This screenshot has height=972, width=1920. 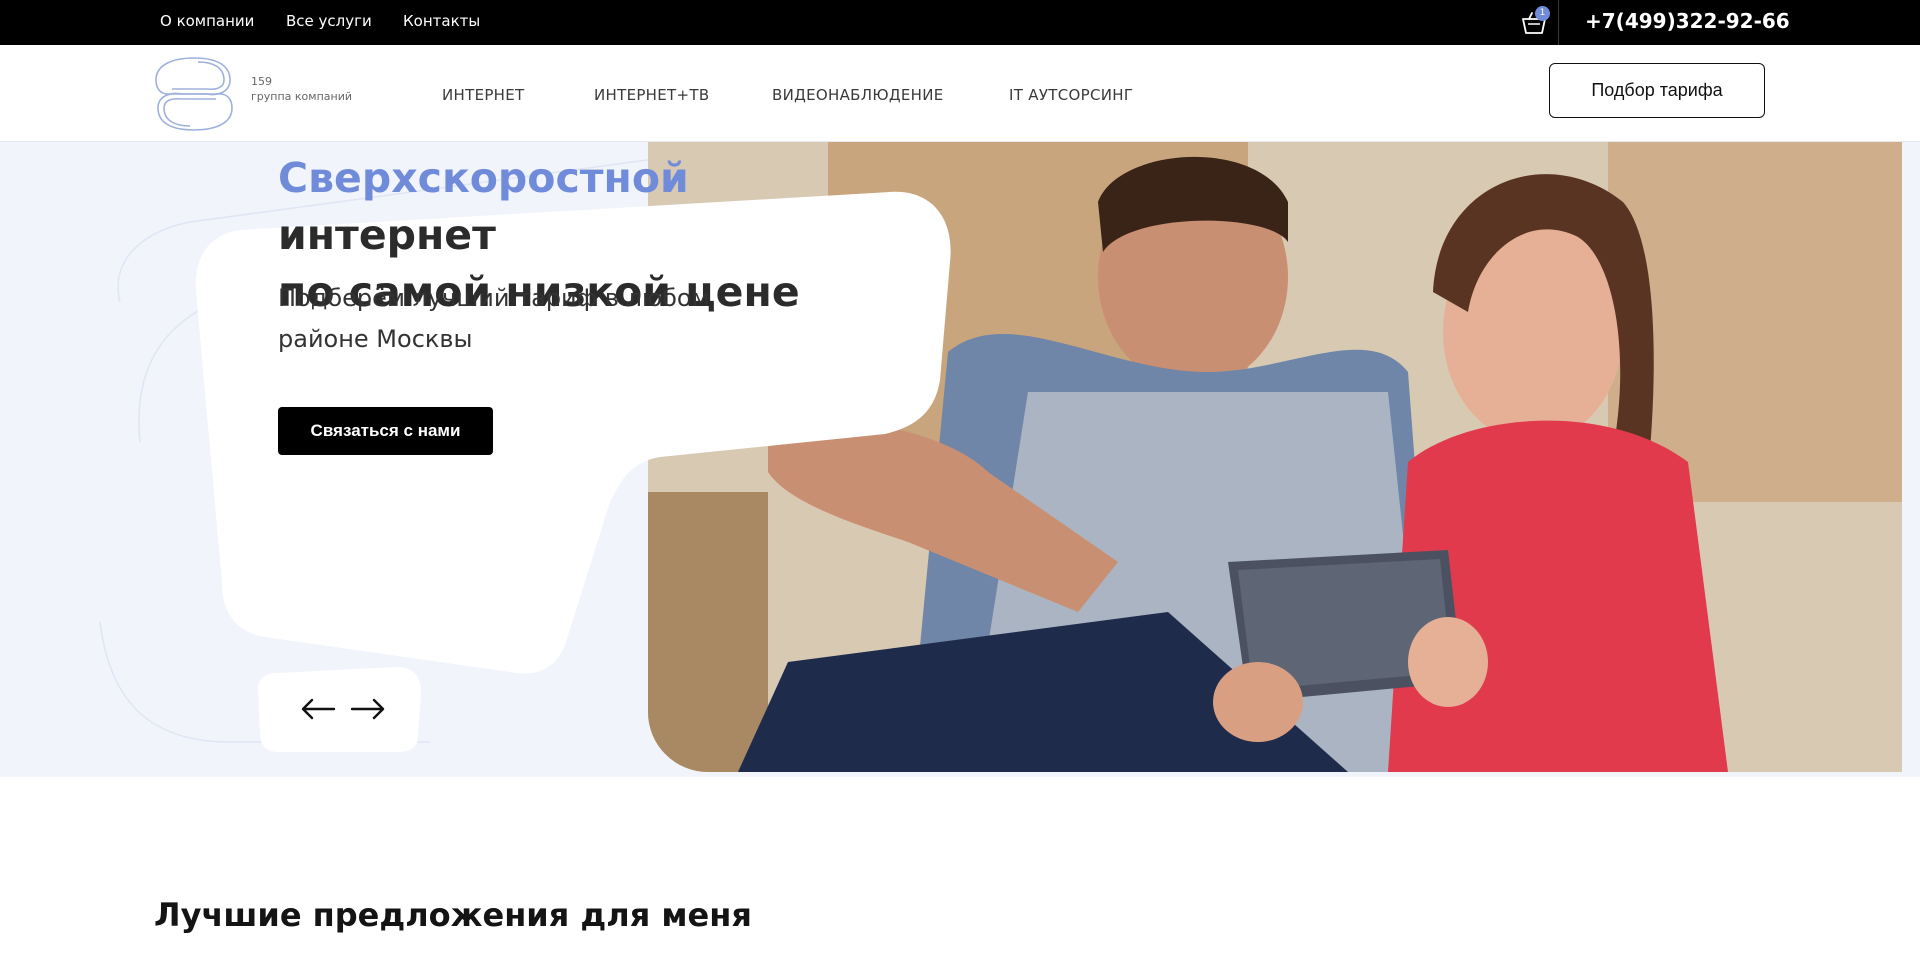 I want to click on logo-number: 159, so click(x=261, y=81).